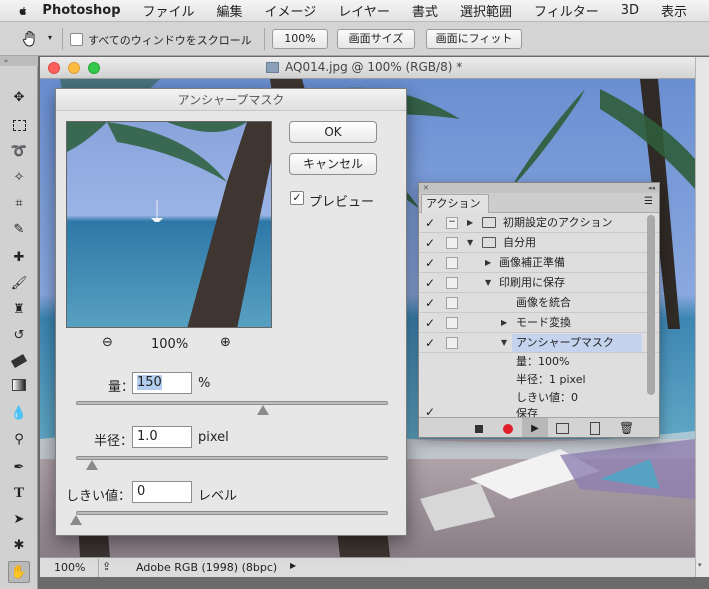  Describe the element at coordinates (702, 568) in the screenshot. I see `scroll-down-icon: ▾` at that location.